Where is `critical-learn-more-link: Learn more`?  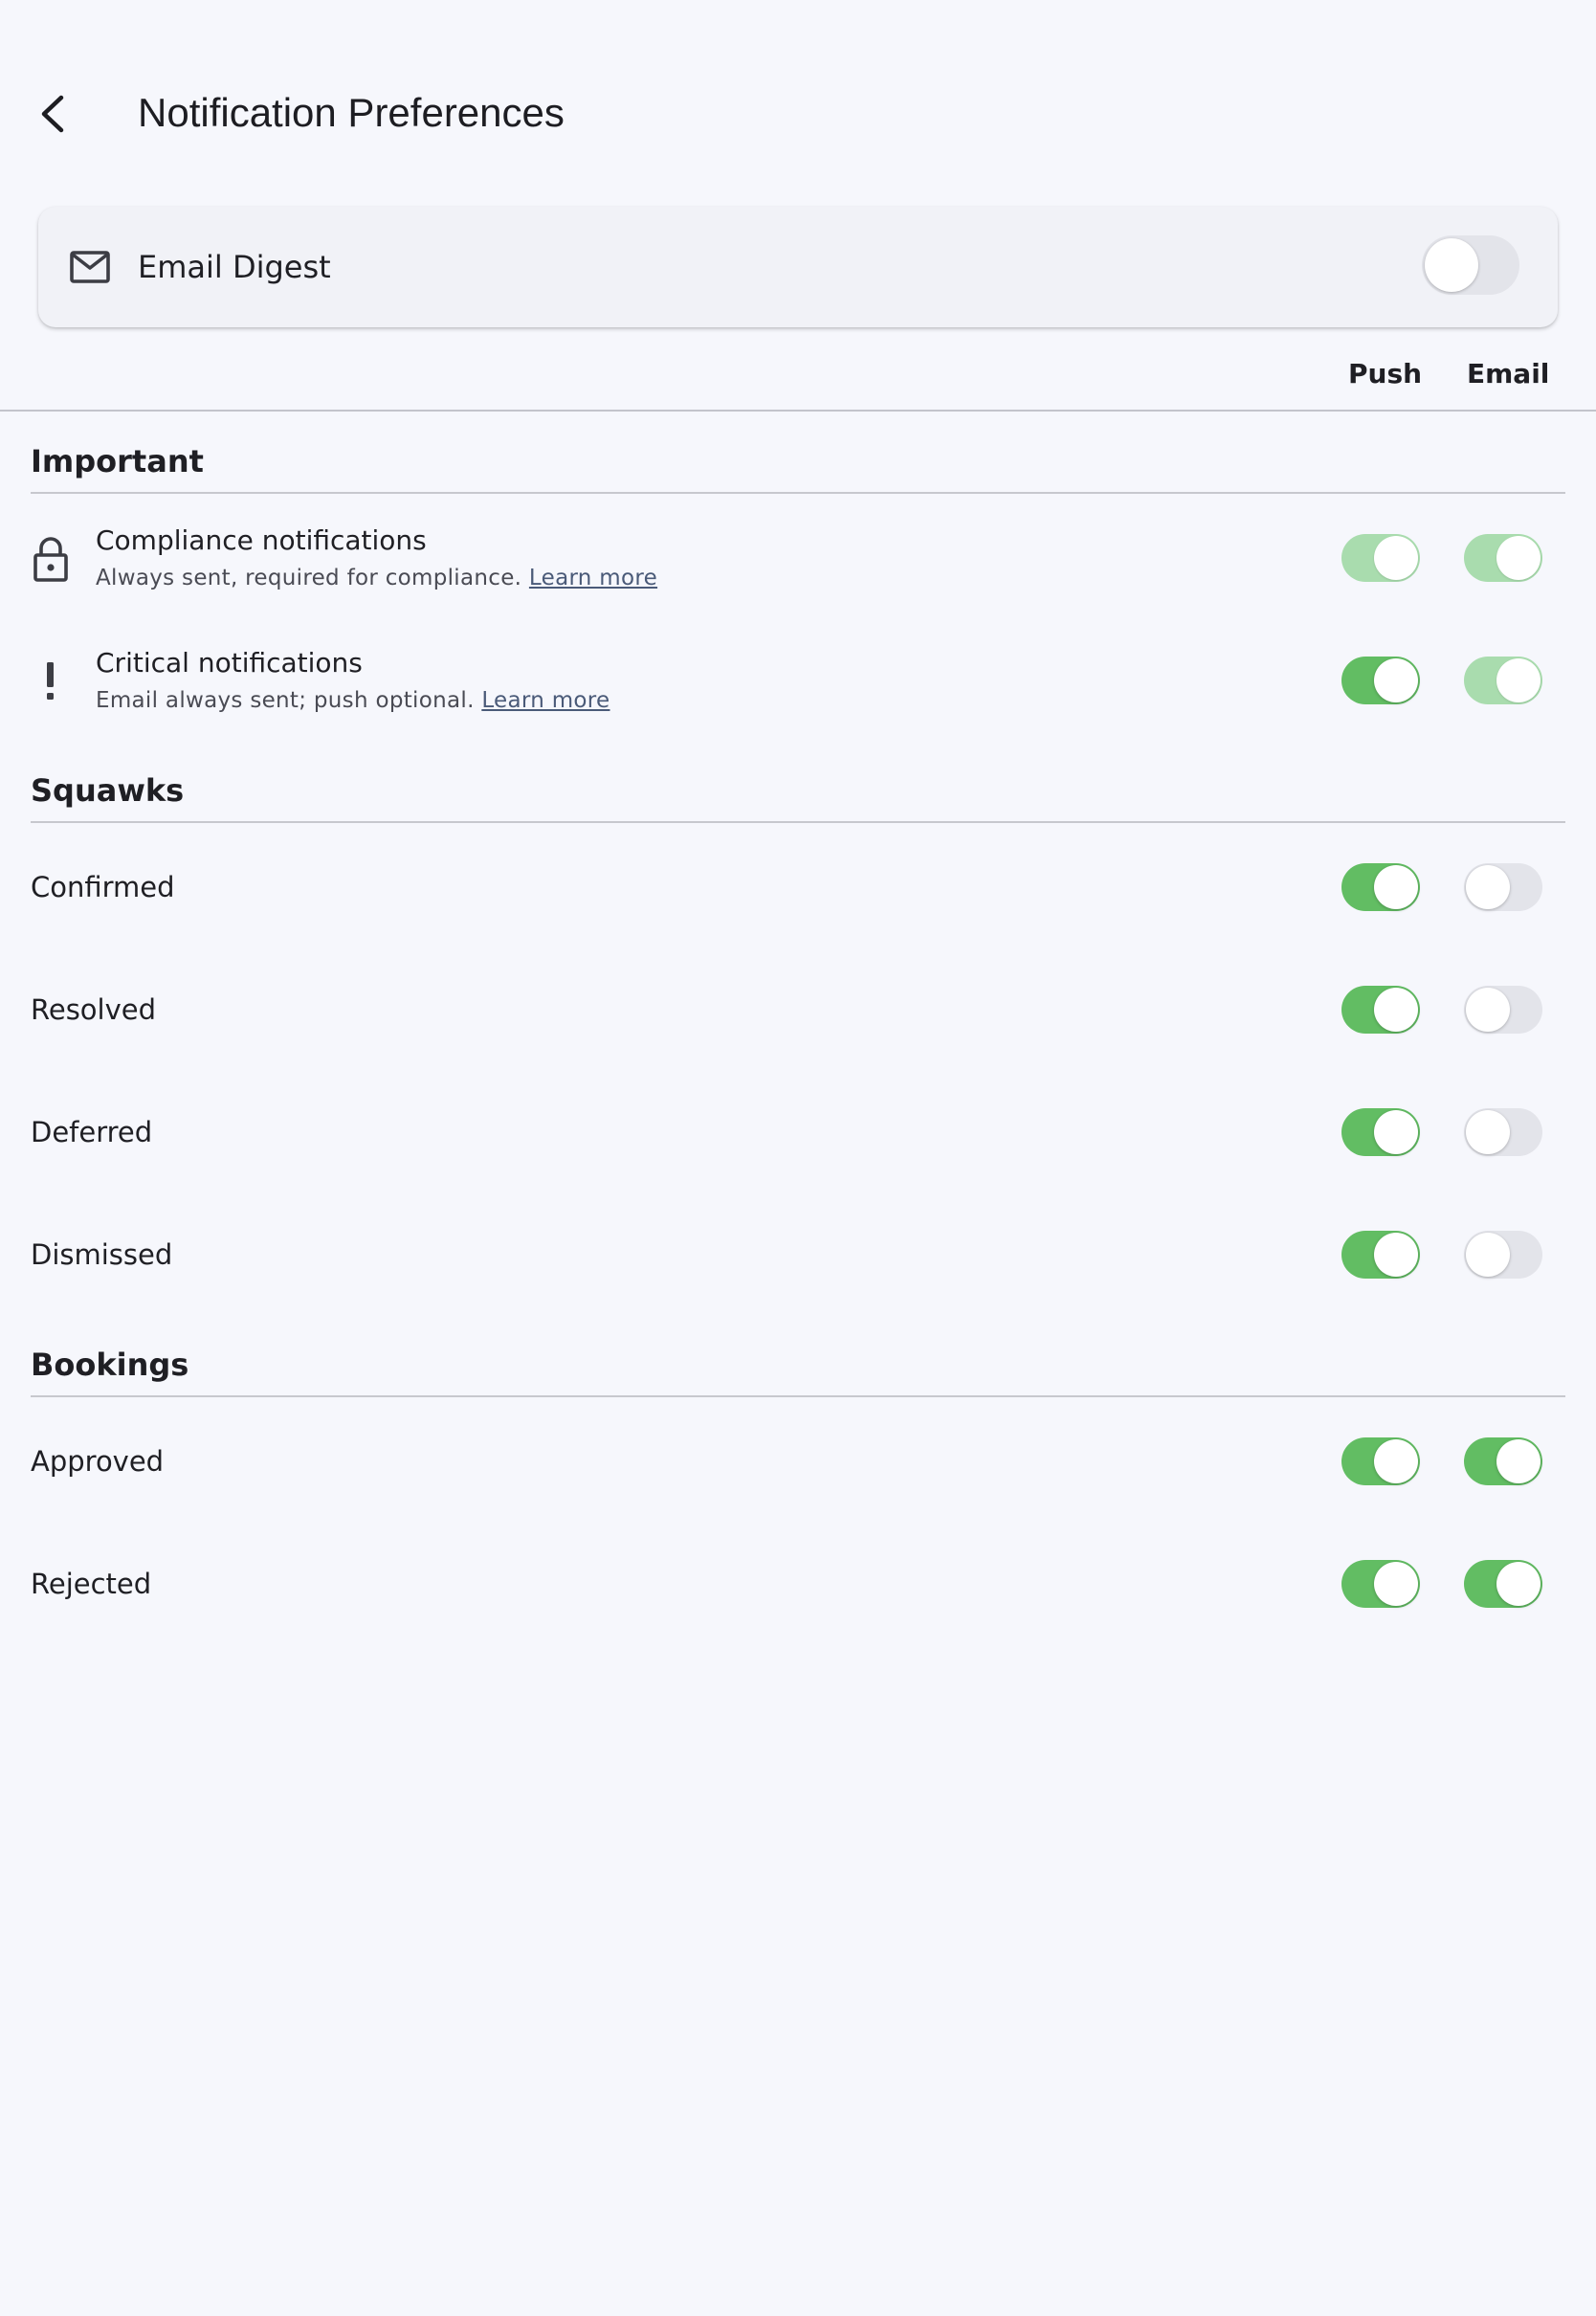 critical-learn-more-link: Learn more is located at coordinates (545, 700).